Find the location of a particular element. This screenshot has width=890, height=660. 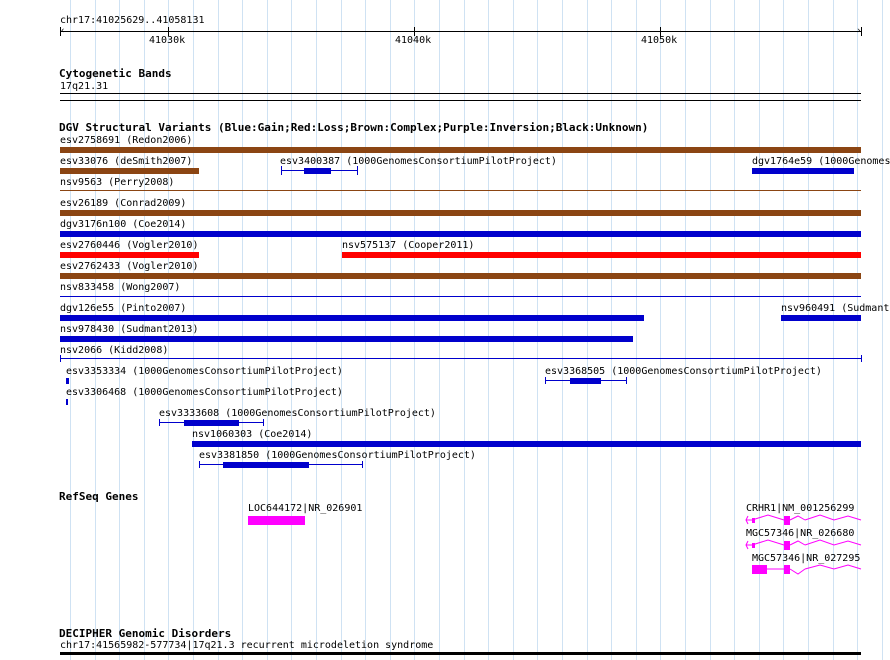

decipher-track-title: DECIPHER Genomic Disorders is located at coordinates (145, 633).